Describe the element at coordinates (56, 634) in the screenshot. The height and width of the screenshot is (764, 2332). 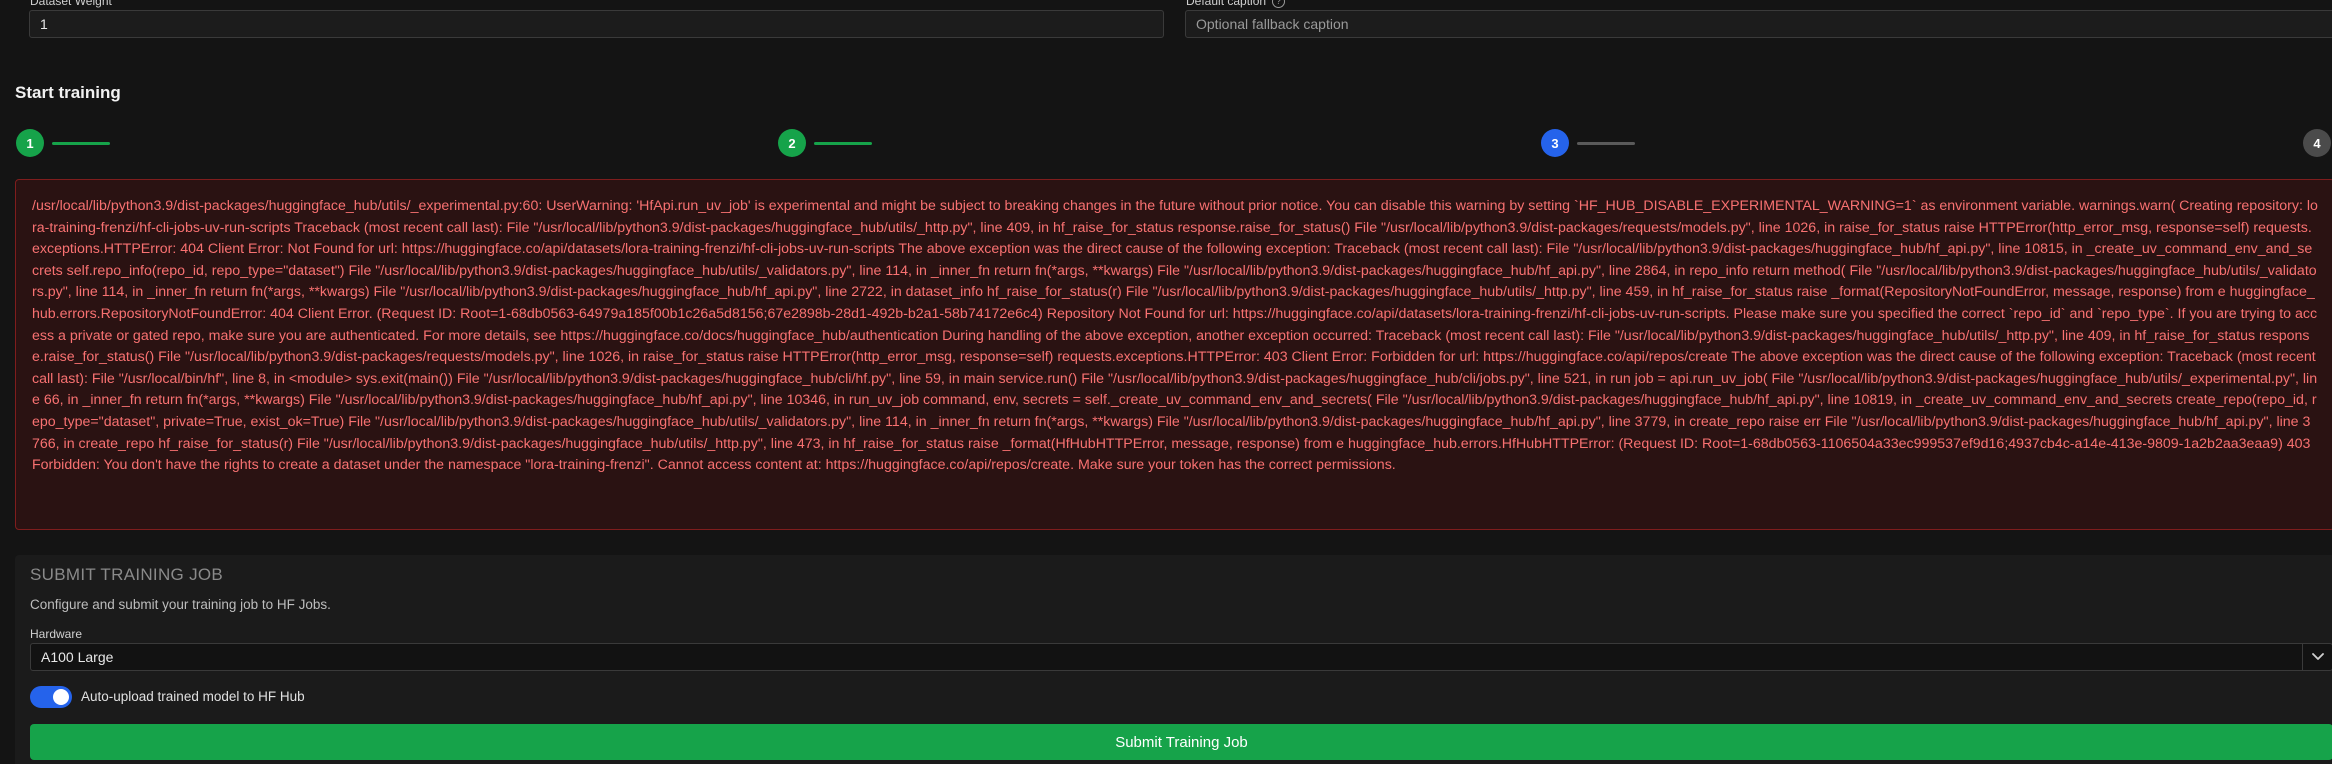
I see `hardware-label: Hardware` at that location.